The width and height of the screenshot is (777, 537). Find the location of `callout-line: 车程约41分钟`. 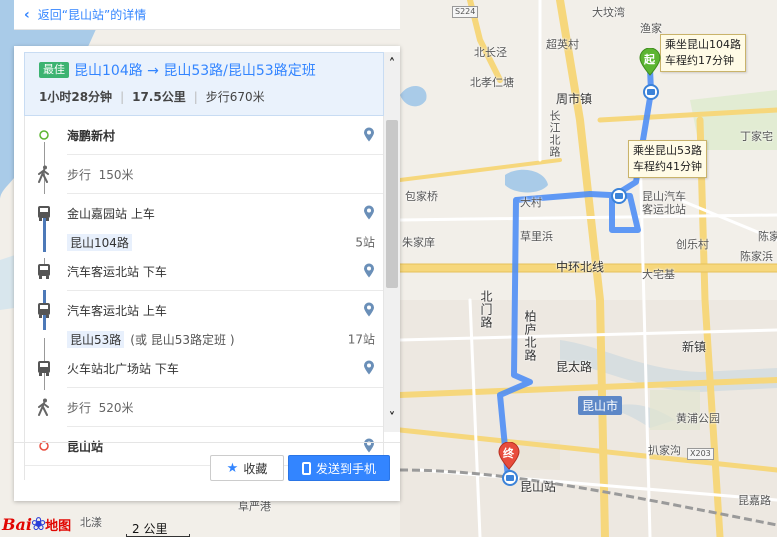

callout-line: 车程约41分钟 is located at coordinates (667, 166).